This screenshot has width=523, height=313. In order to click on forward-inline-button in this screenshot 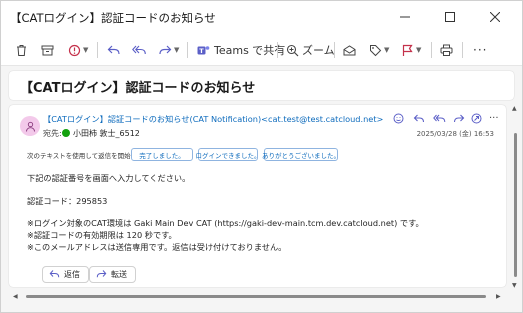, I will do `click(459, 118)`.